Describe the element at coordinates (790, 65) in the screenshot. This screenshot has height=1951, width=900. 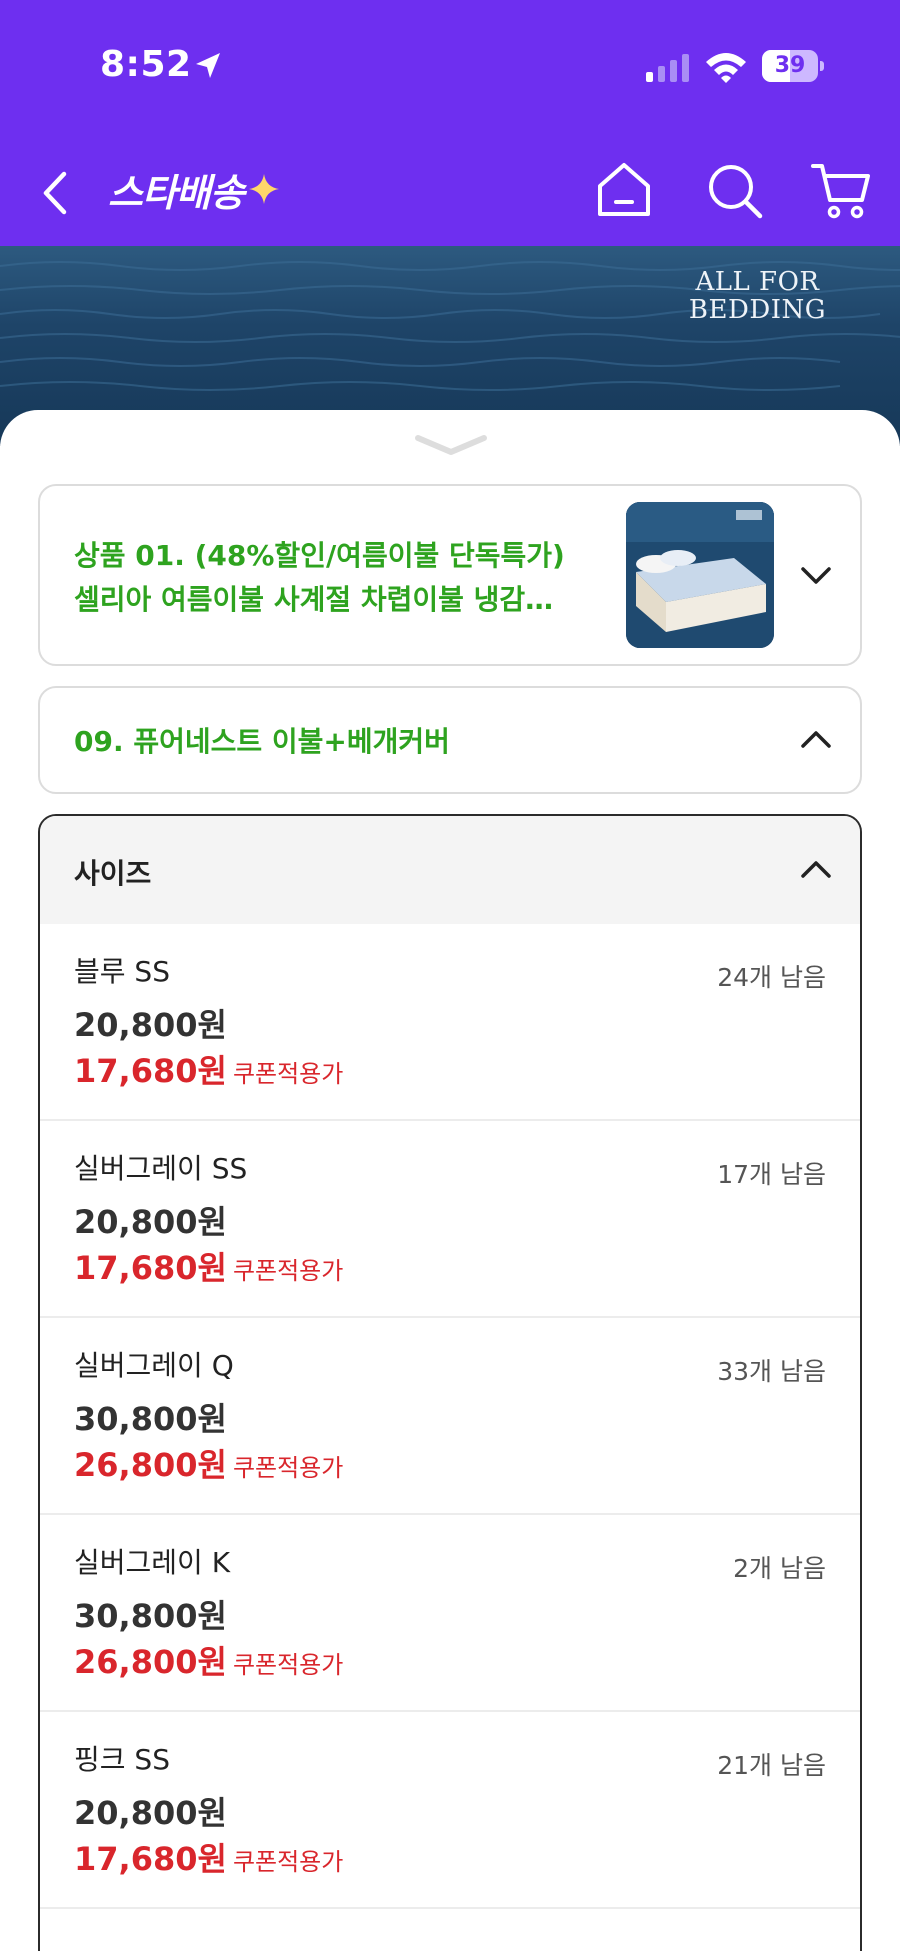
I see `battery-percent: 39` at that location.